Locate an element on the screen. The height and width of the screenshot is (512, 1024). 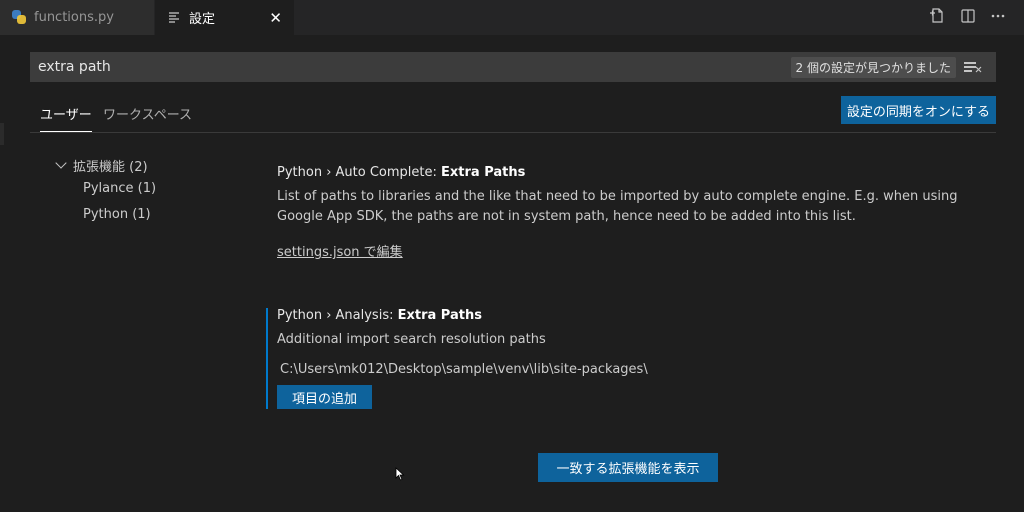
add-item-button: 項目の追加 is located at coordinates (325, 397).